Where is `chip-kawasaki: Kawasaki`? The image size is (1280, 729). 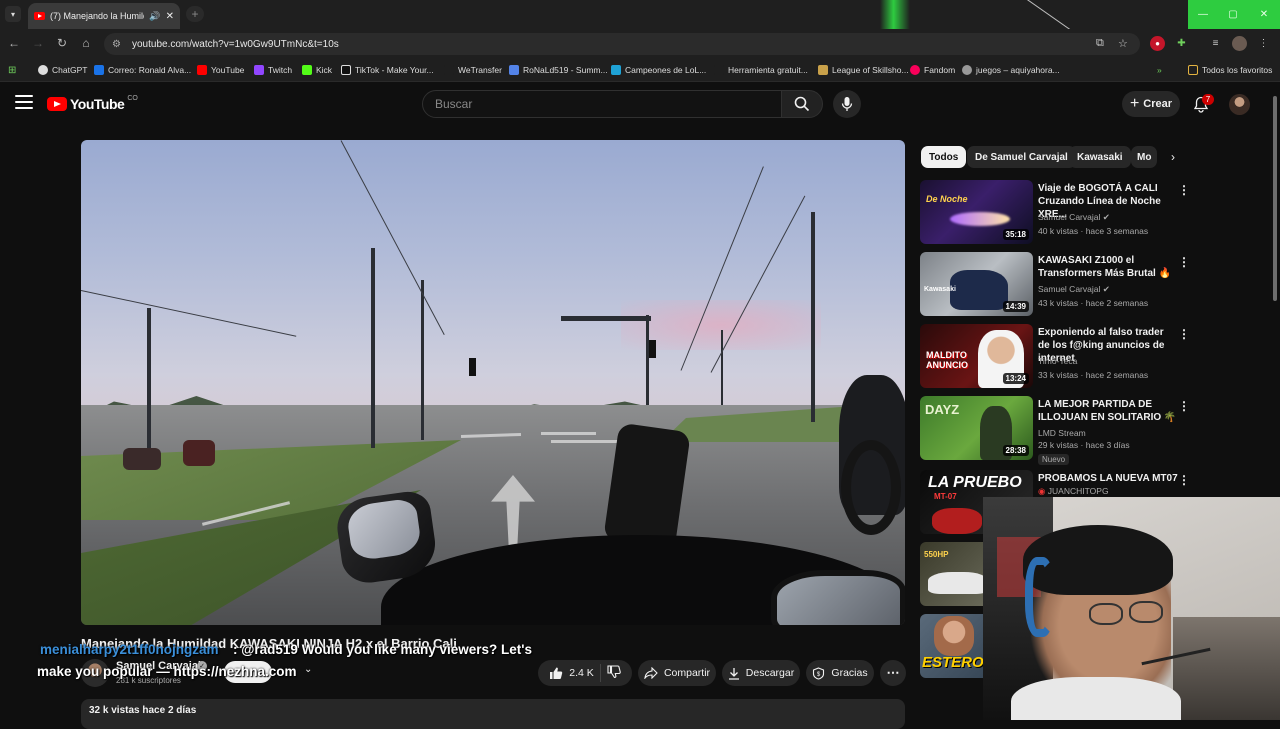
chip-kawasaki: Kawasaki is located at coordinates (1100, 157).